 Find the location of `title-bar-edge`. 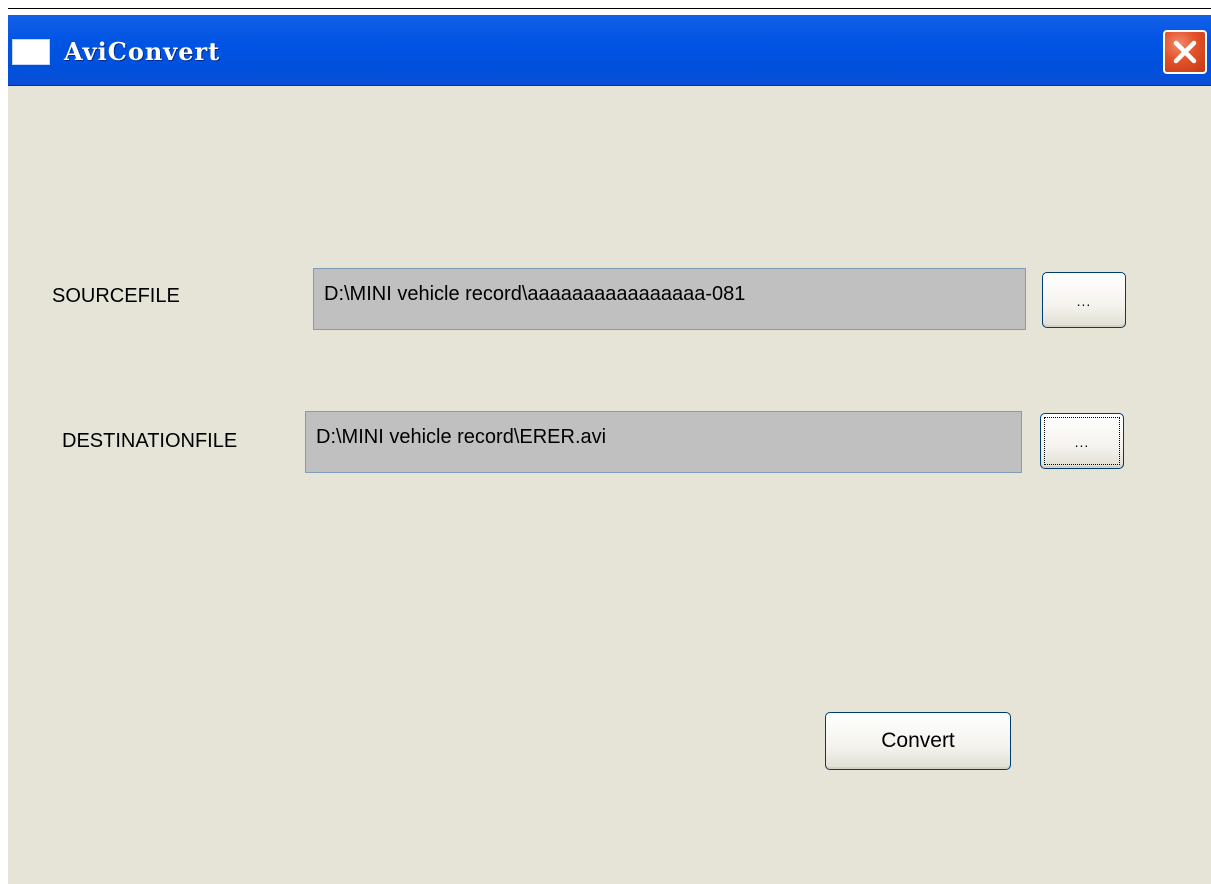

title-bar-edge is located at coordinates (609, 12).